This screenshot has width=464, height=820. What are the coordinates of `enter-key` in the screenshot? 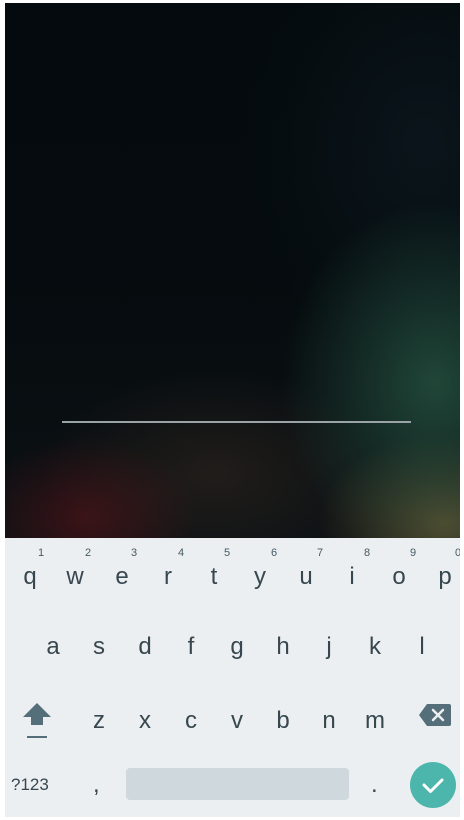 It's located at (433, 785).